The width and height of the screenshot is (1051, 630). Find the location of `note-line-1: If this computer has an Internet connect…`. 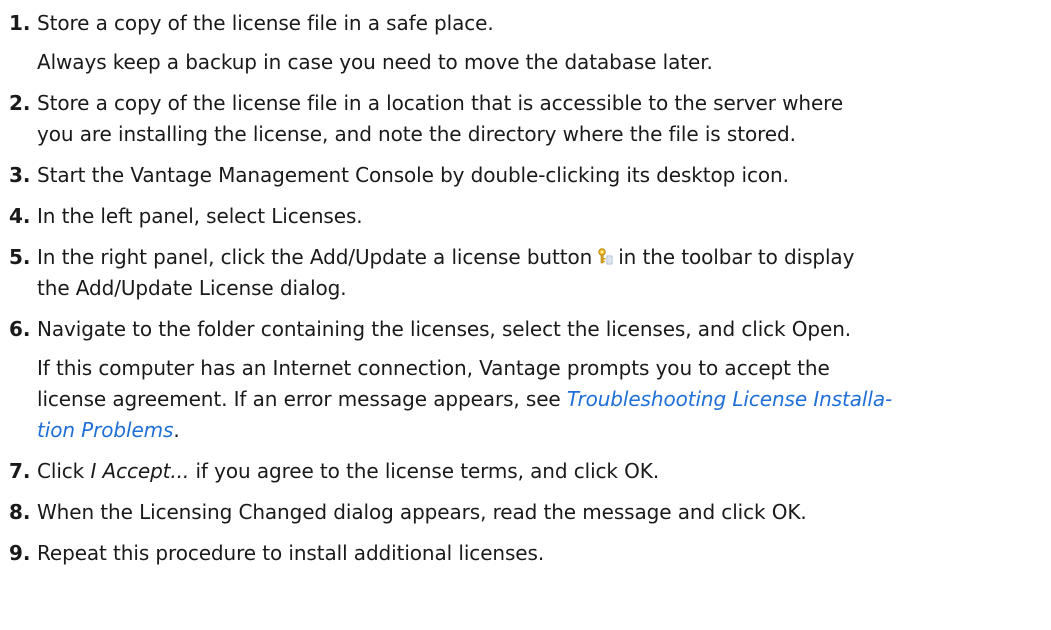

note-line-1: If this computer has an Internet connect… is located at coordinates (433, 368).